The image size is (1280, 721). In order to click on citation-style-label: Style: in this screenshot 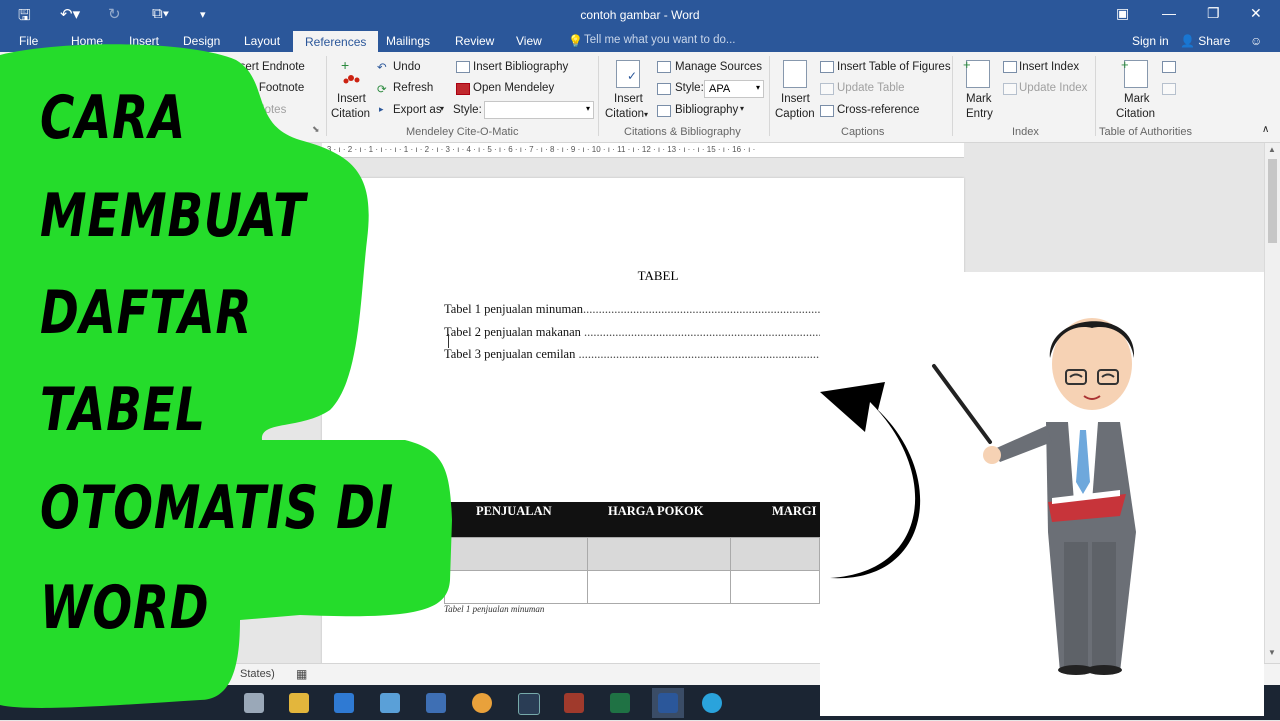, I will do `click(689, 88)`.